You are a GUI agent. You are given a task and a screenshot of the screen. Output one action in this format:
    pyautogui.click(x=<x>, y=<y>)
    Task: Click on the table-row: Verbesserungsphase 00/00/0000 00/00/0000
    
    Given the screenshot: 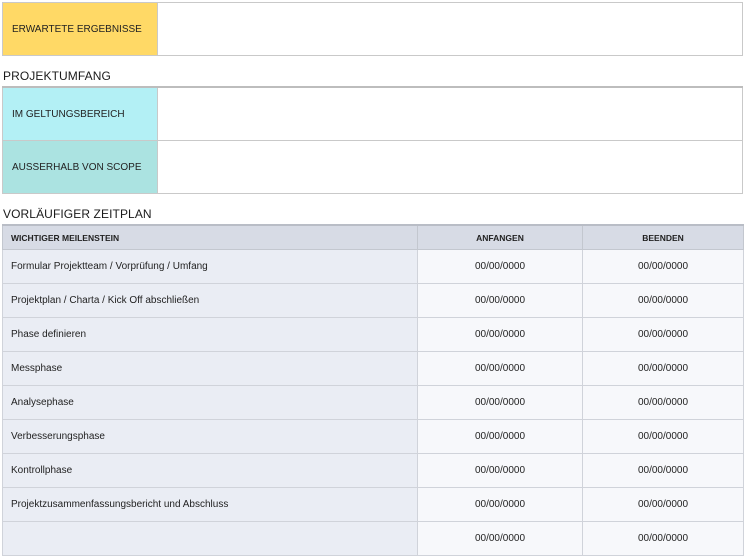 What is the action you would take?
    pyautogui.click(x=373, y=436)
    